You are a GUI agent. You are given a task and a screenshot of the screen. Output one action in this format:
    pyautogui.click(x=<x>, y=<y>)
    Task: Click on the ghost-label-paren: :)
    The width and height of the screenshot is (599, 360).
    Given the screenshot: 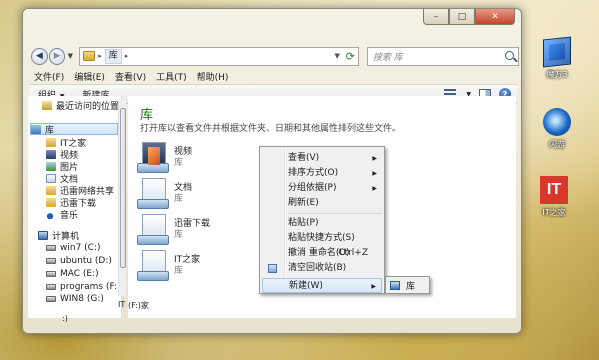 What is the action you would take?
    pyautogui.click(x=65, y=318)
    